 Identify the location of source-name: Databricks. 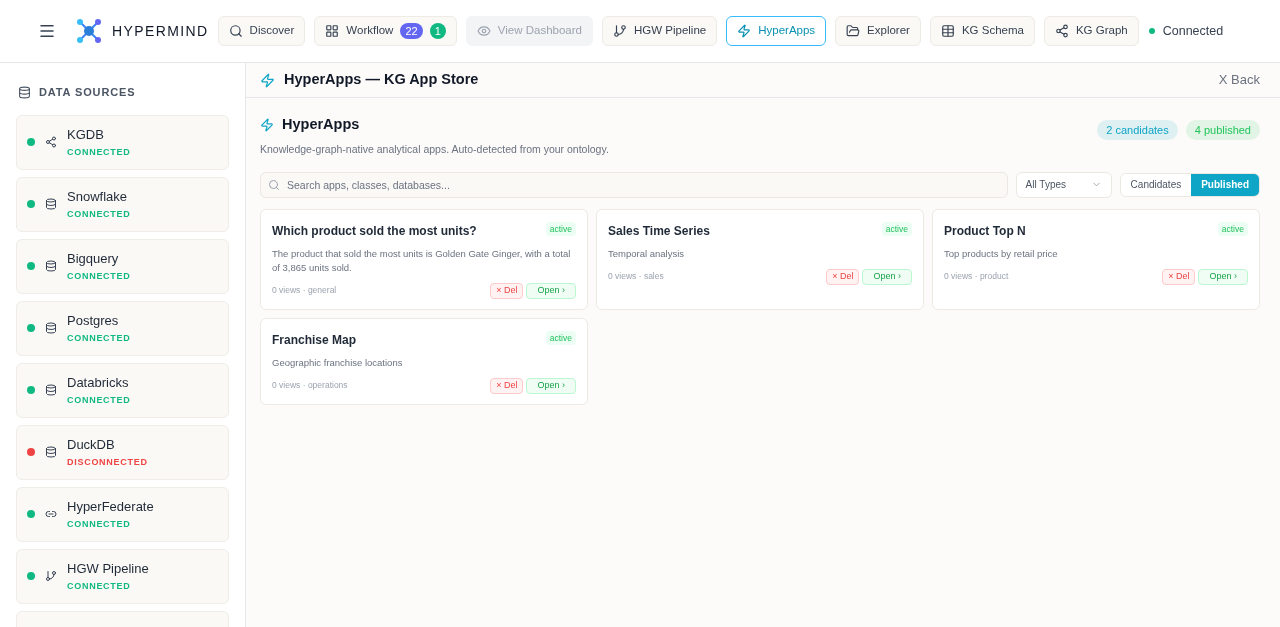
(98, 382).